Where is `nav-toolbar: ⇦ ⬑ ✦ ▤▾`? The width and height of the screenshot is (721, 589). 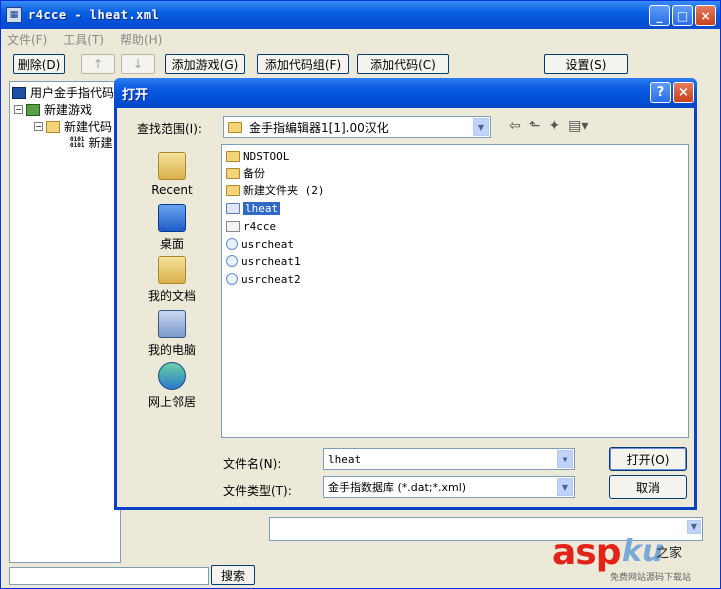
nav-toolbar: ⇦ ⬑ ✦ ▤▾ is located at coordinates (548, 126).